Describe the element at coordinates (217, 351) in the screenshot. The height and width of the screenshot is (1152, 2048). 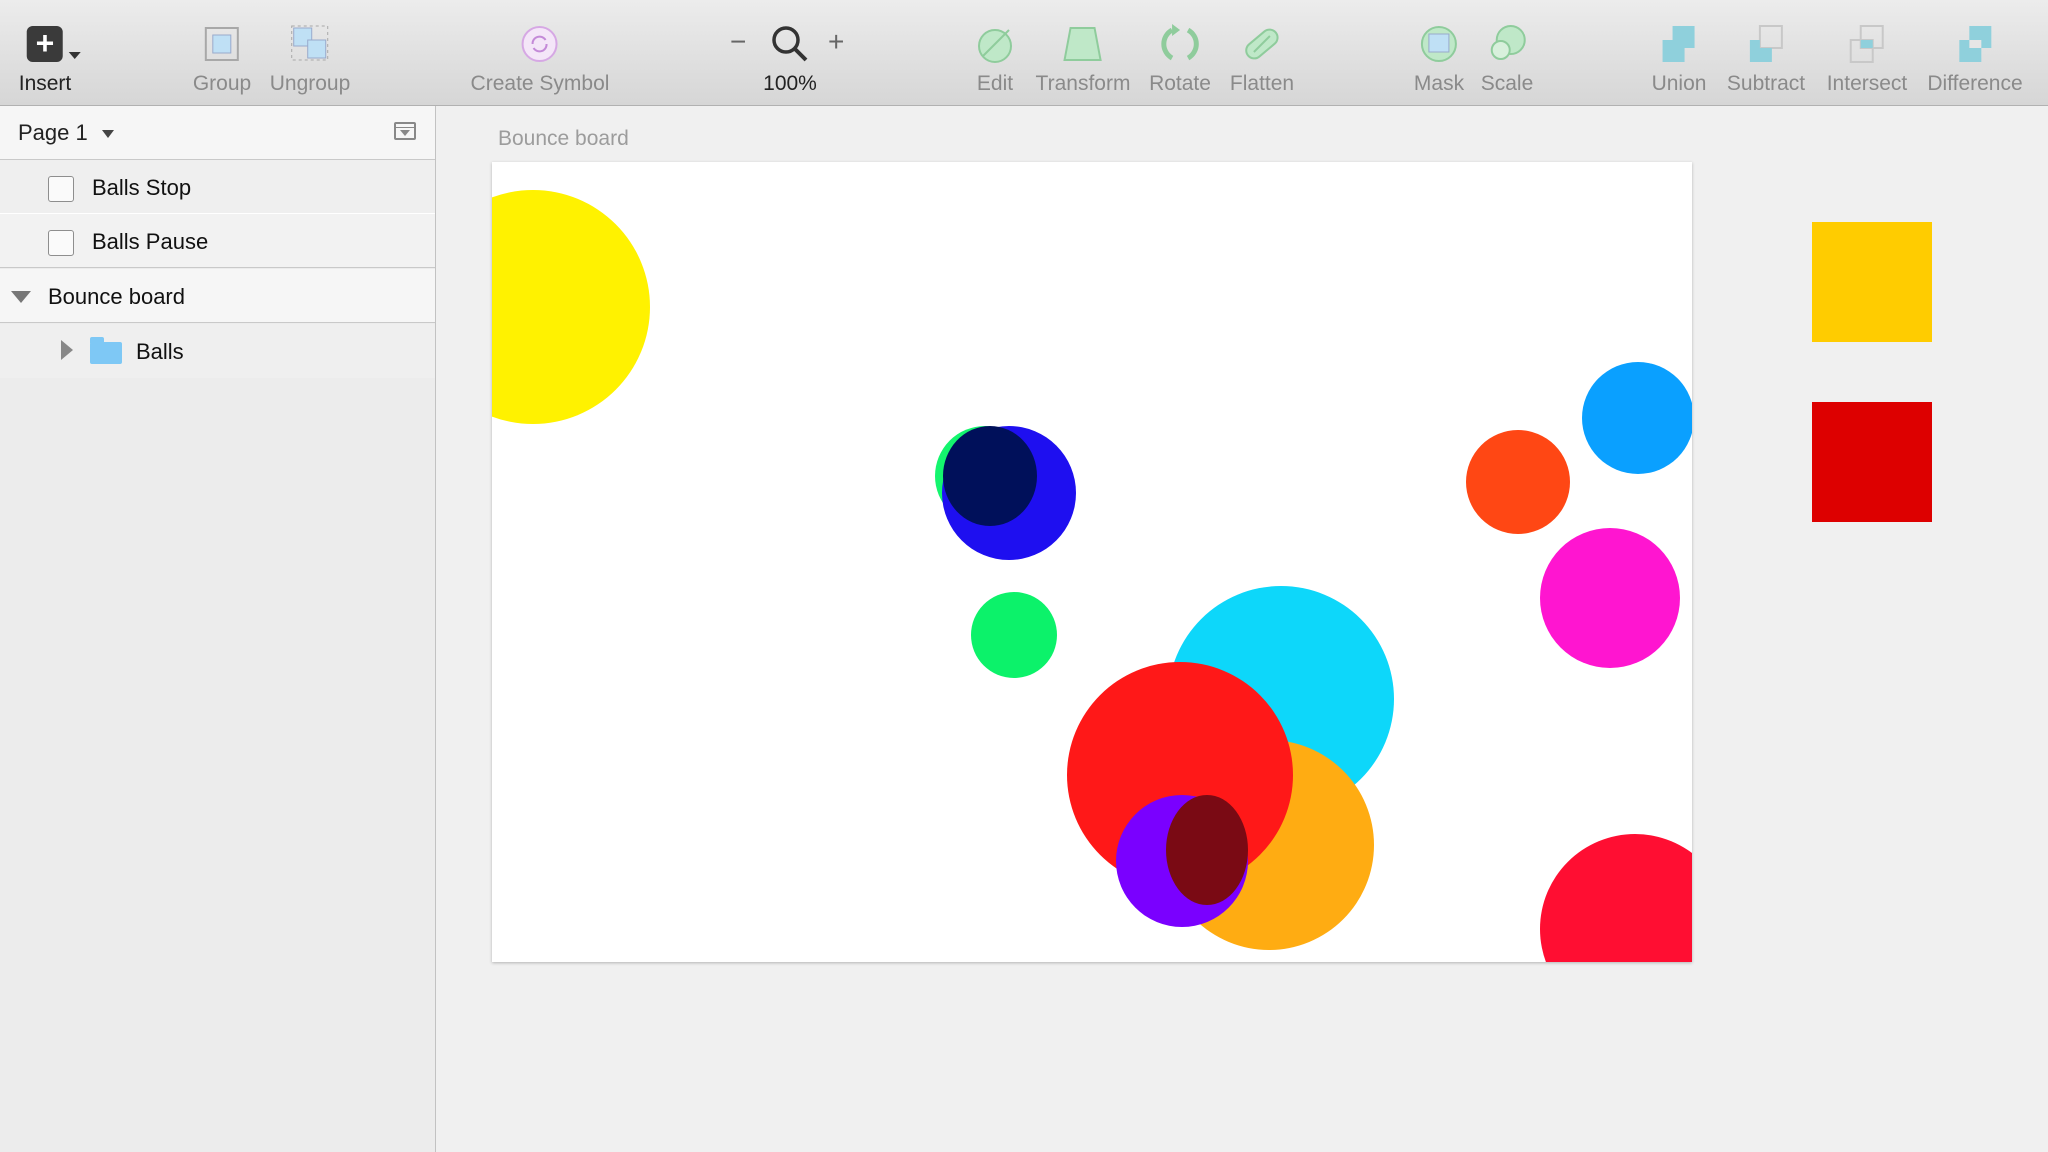
I see `layer-row-balls: Balls` at that location.